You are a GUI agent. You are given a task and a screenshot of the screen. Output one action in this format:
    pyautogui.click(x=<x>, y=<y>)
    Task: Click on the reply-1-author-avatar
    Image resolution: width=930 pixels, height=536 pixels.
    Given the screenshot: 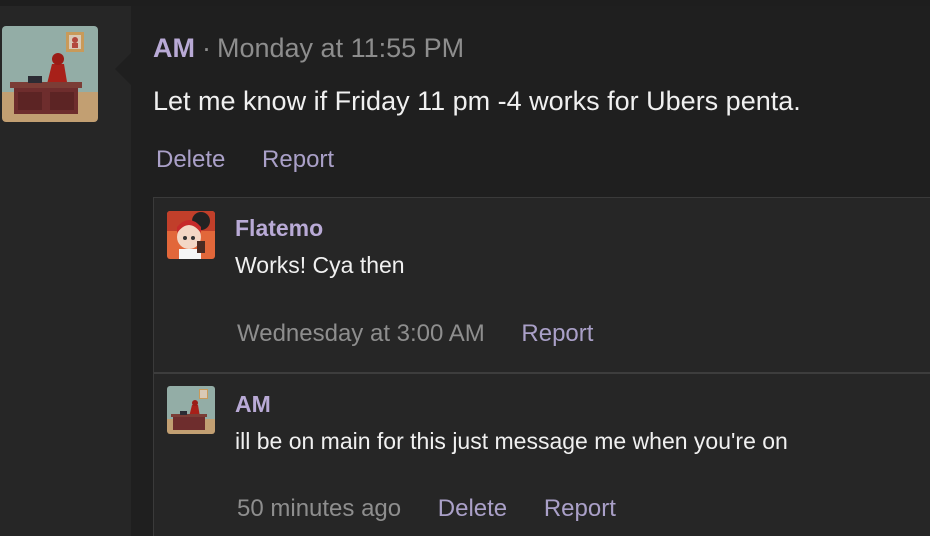 What is the action you would take?
    pyautogui.click(x=191, y=235)
    